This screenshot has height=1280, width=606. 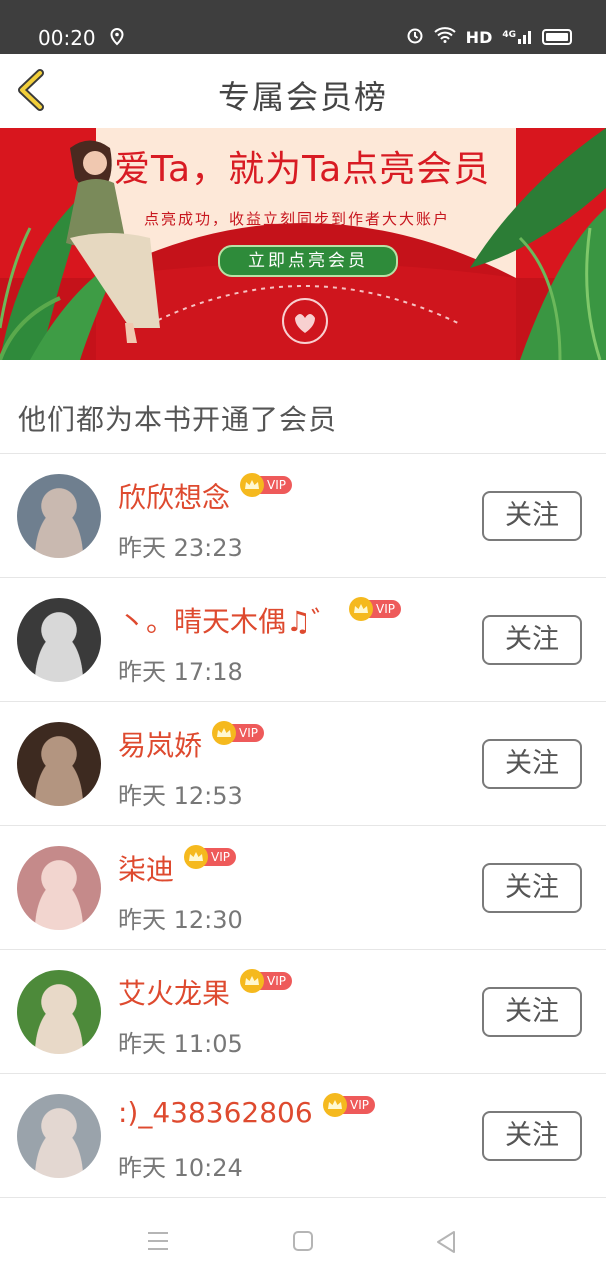 I want to click on signal-label: 4G, so click(x=509, y=35).